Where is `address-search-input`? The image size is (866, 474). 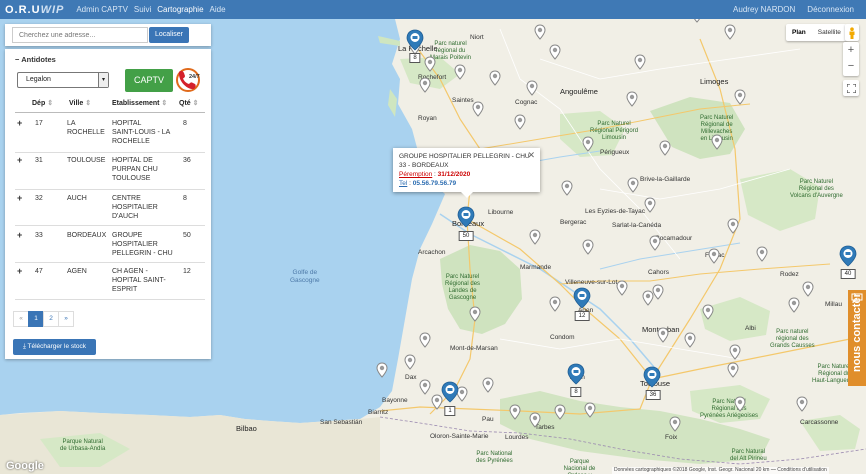
address-search-input is located at coordinates (80, 35).